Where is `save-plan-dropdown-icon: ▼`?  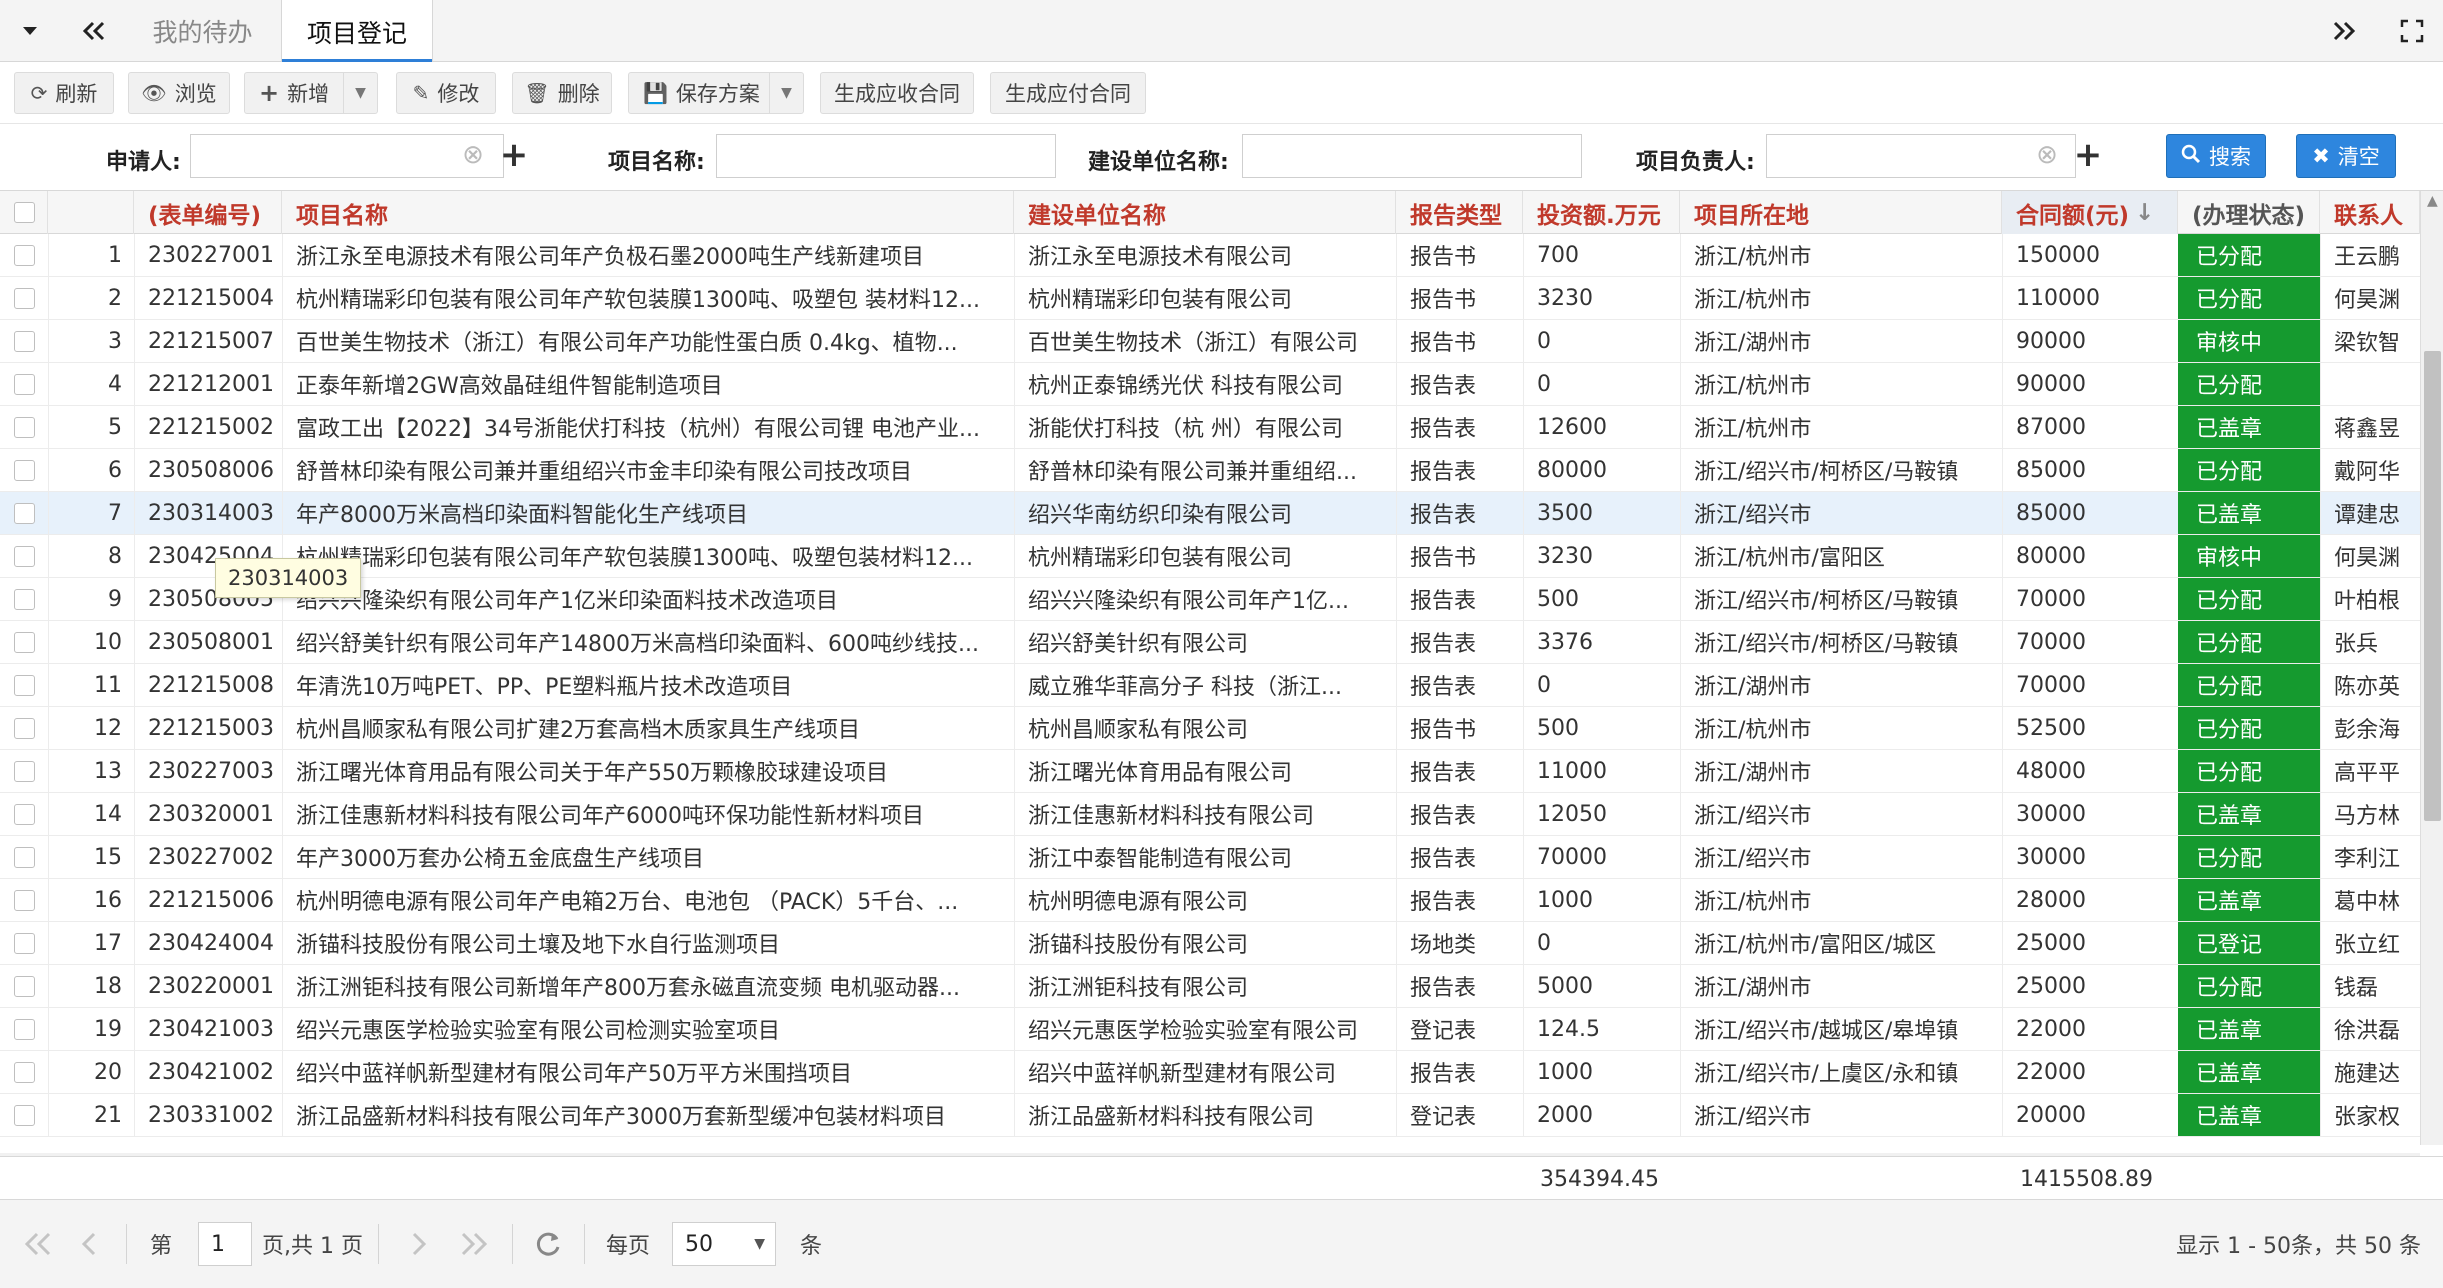 save-plan-dropdown-icon: ▼ is located at coordinates (786, 93).